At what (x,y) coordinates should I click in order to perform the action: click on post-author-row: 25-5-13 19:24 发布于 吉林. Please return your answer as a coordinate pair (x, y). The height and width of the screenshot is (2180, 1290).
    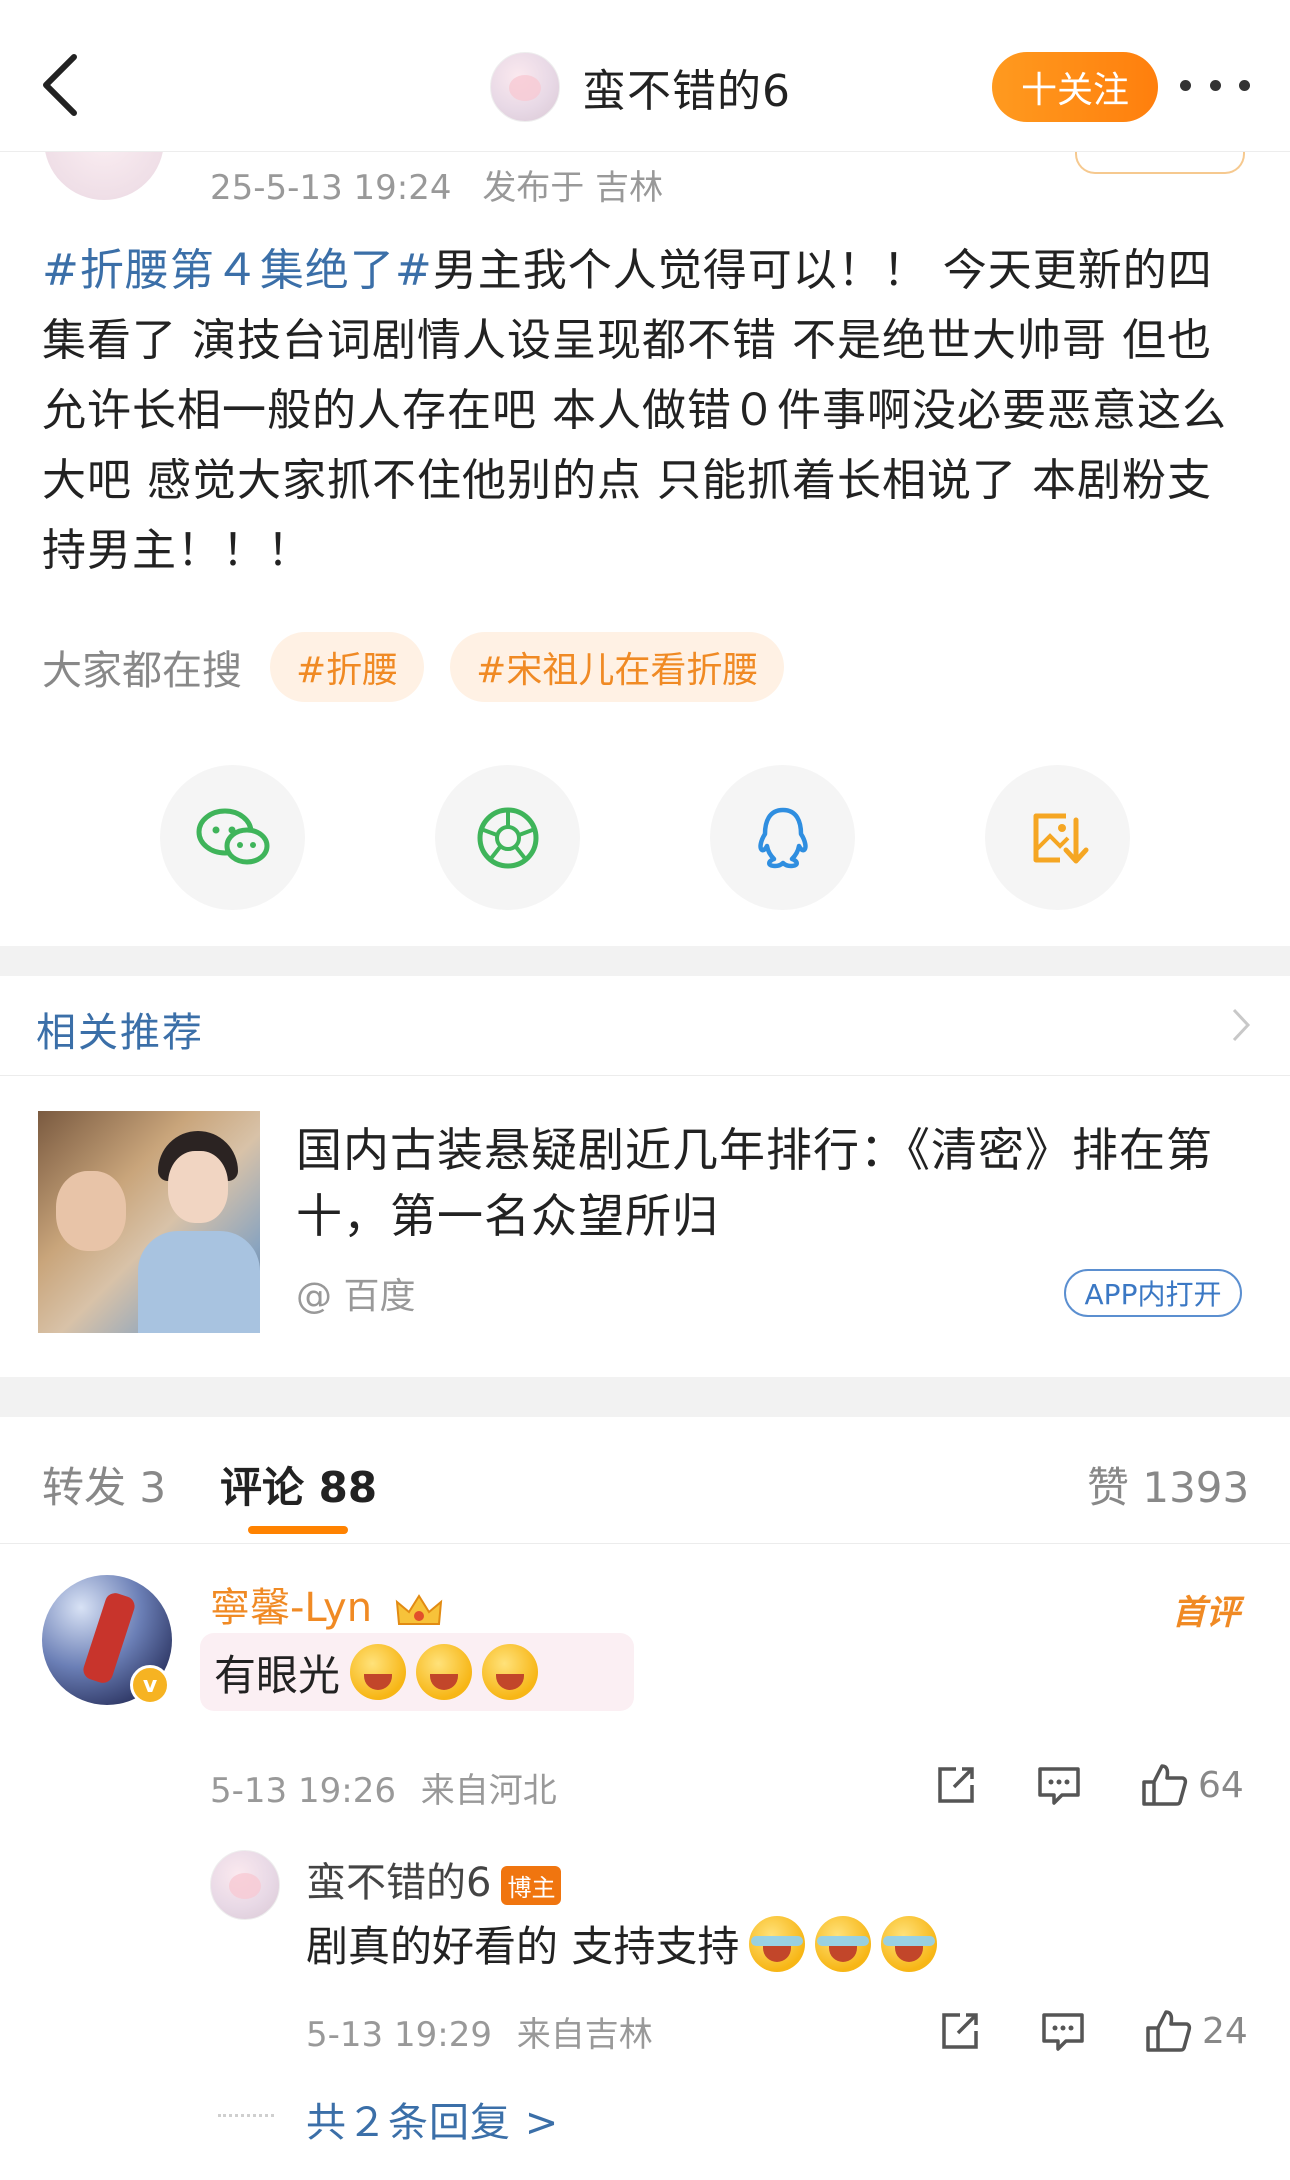
    Looking at the image, I should click on (645, 167).